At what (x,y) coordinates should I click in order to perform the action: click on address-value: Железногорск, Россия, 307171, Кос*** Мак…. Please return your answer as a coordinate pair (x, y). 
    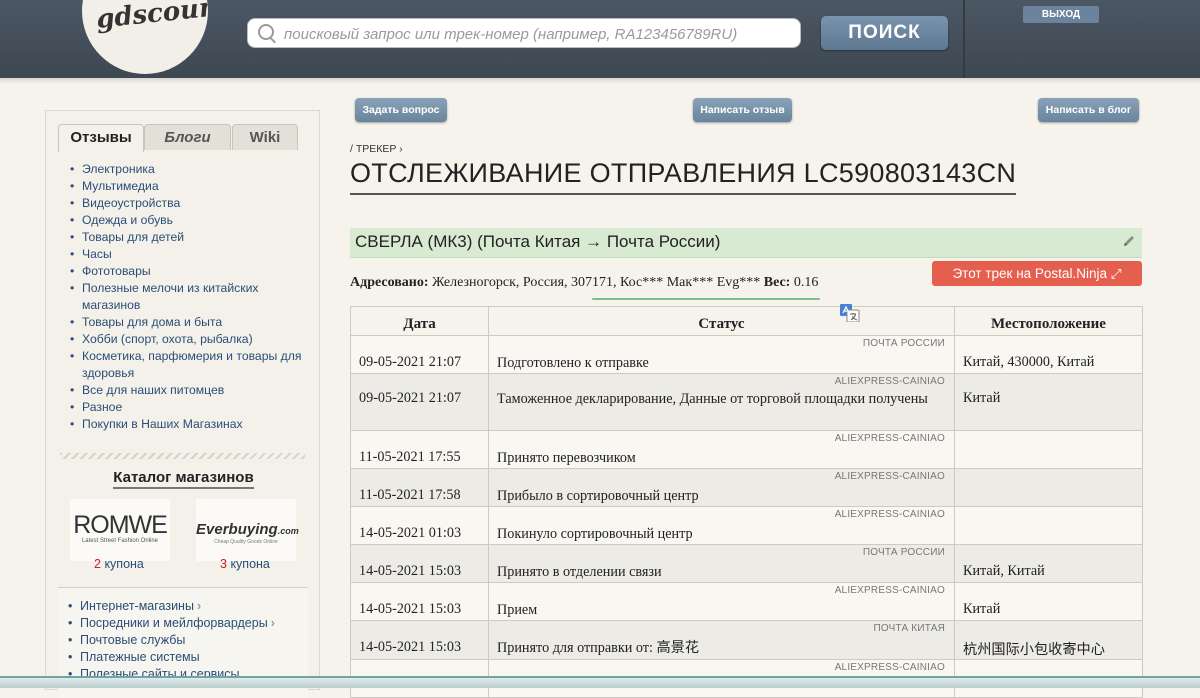
    Looking at the image, I should click on (596, 282).